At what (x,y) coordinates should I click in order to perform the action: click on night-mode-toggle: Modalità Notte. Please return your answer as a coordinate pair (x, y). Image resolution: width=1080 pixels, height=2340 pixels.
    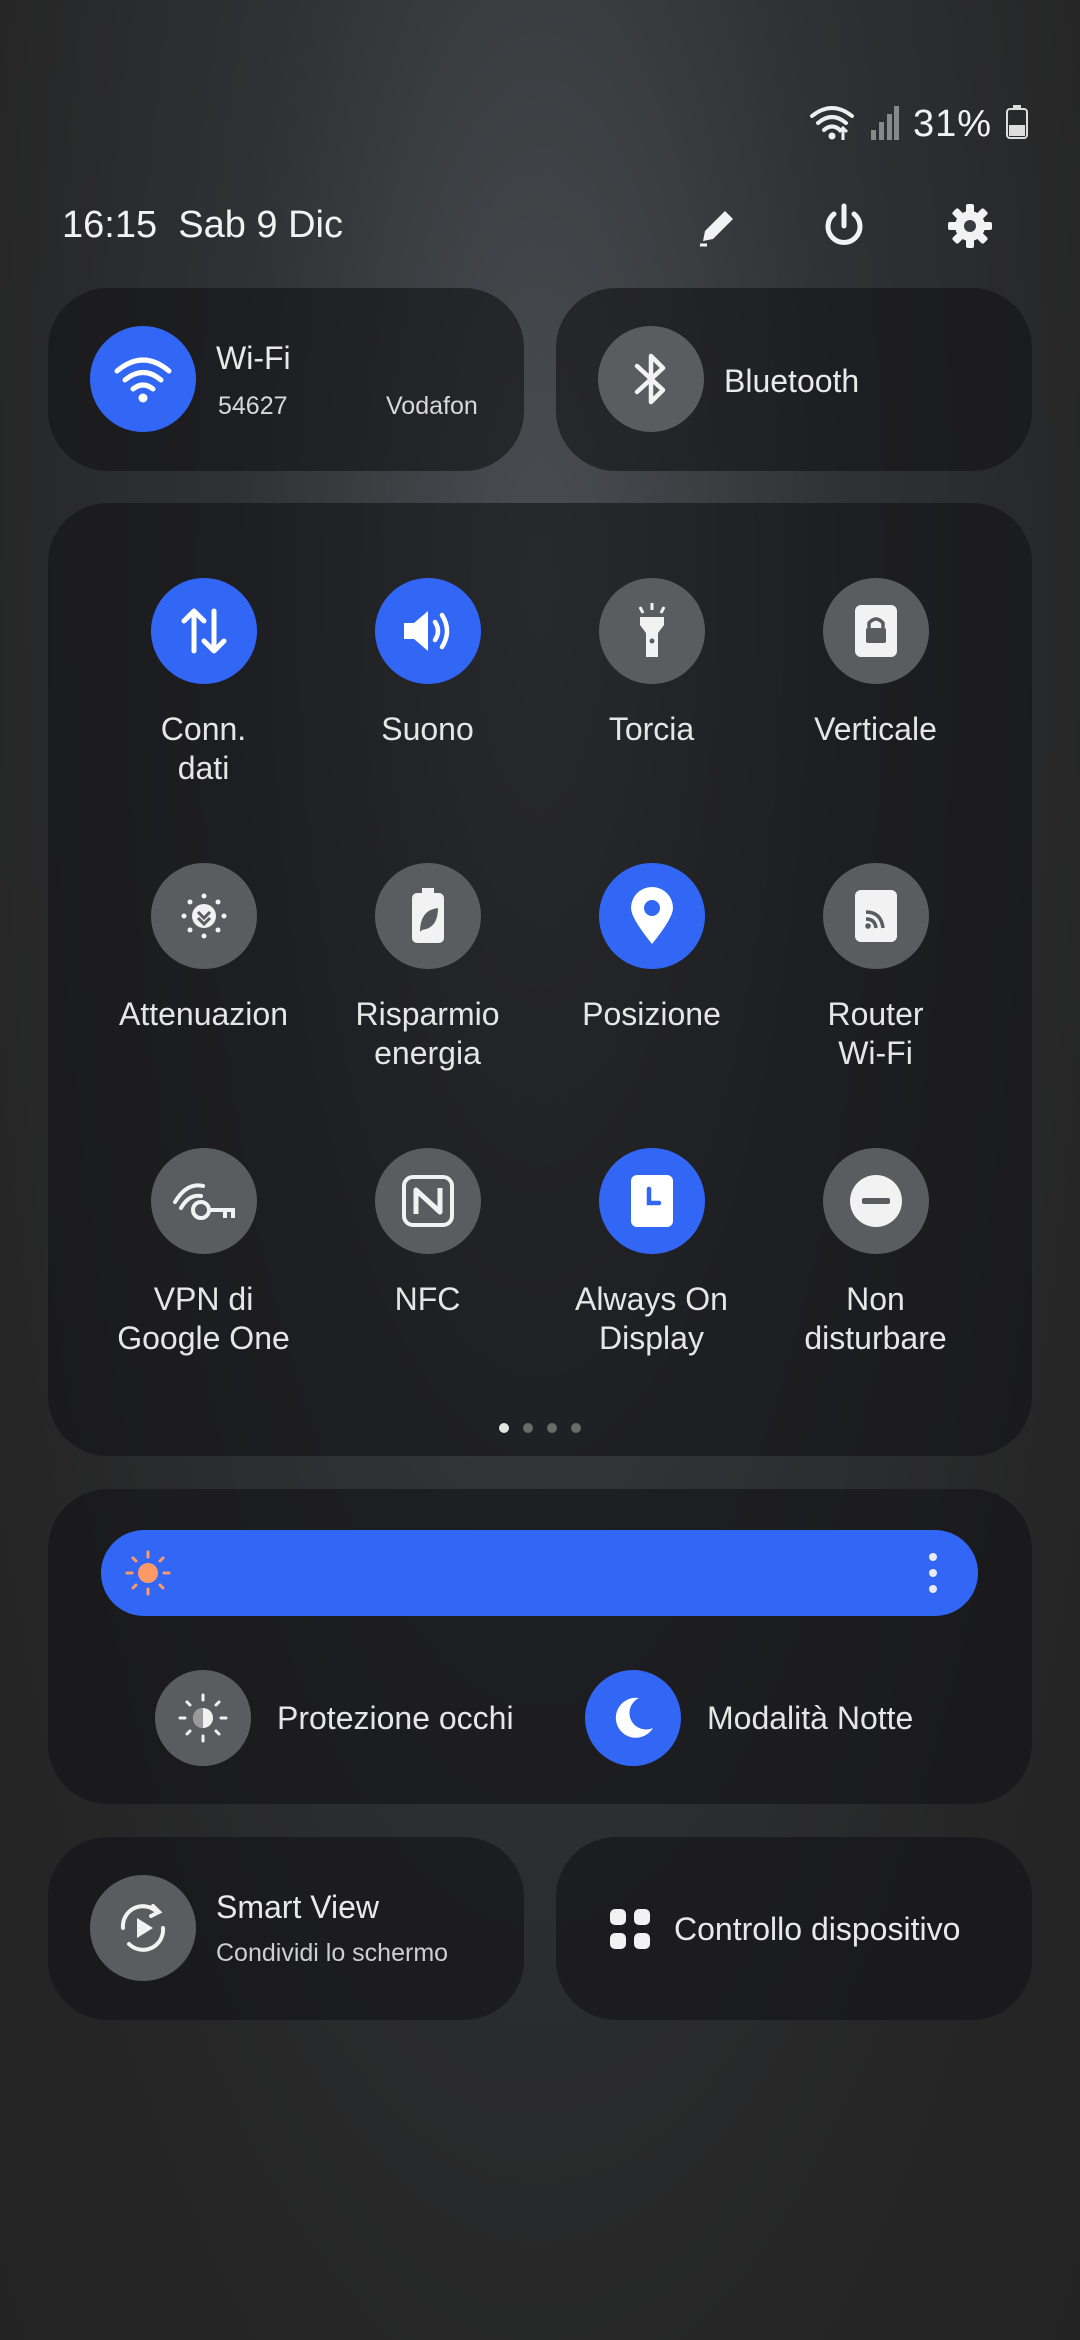
    Looking at the image, I should click on (749, 1718).